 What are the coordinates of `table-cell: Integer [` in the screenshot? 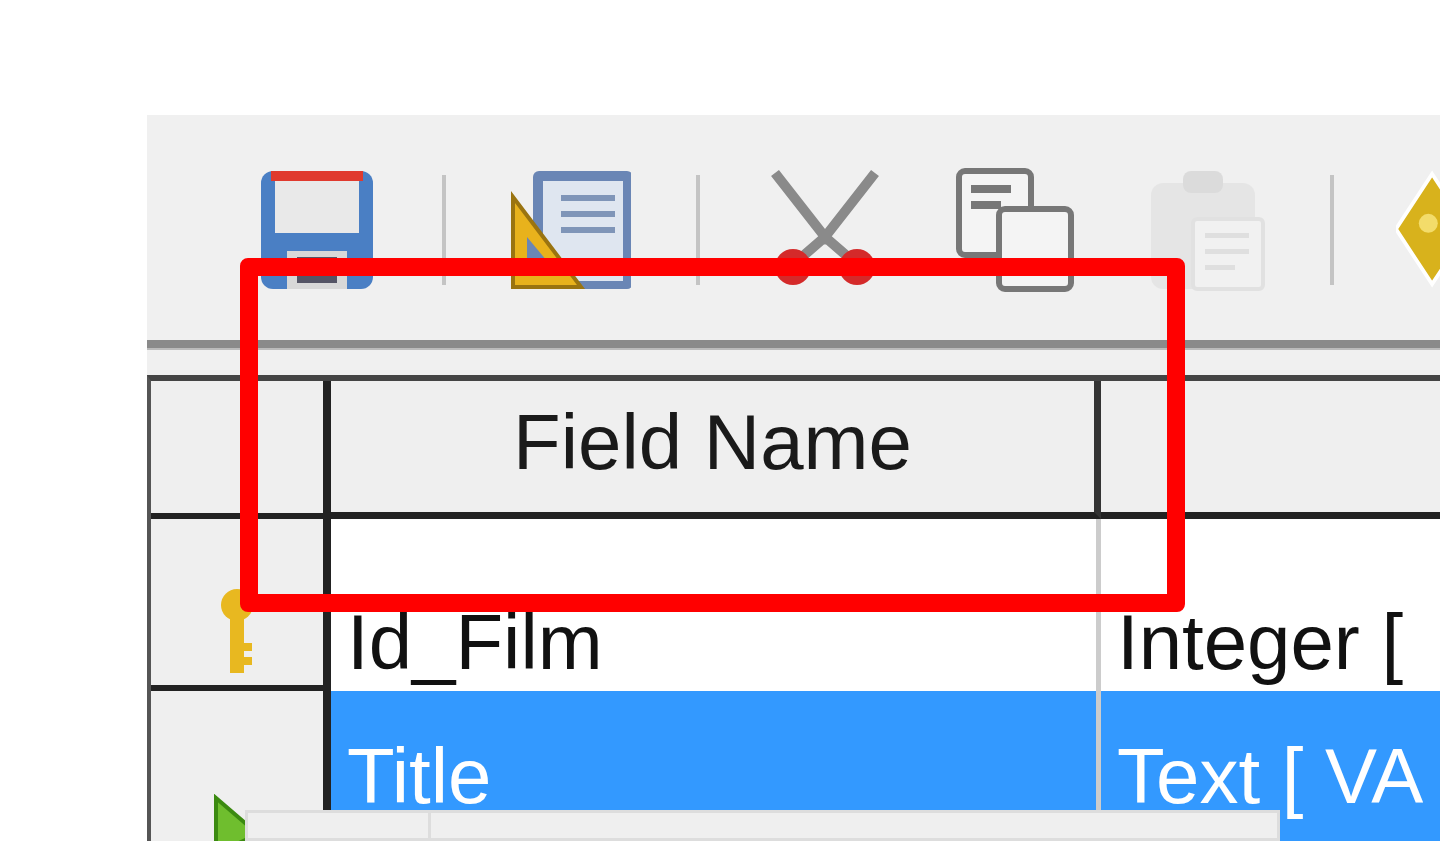 It's located at (1270, 605).